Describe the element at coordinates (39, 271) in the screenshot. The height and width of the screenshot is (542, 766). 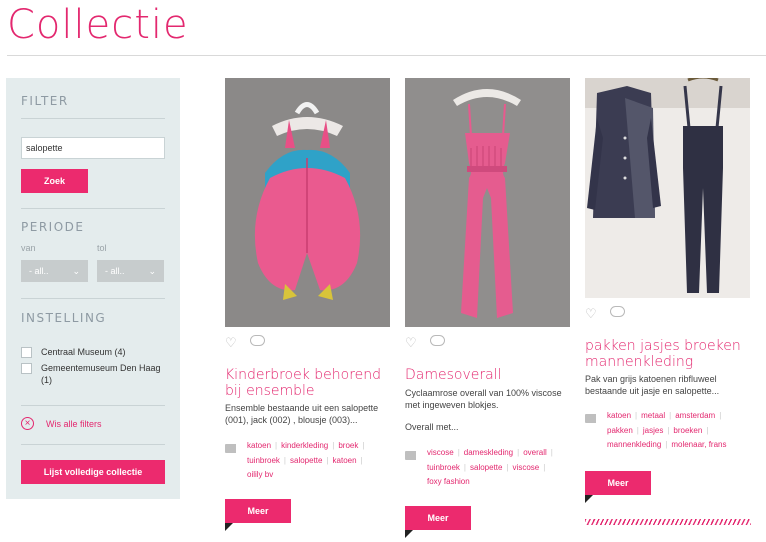
I see `period-from-value: - all..` at that location.